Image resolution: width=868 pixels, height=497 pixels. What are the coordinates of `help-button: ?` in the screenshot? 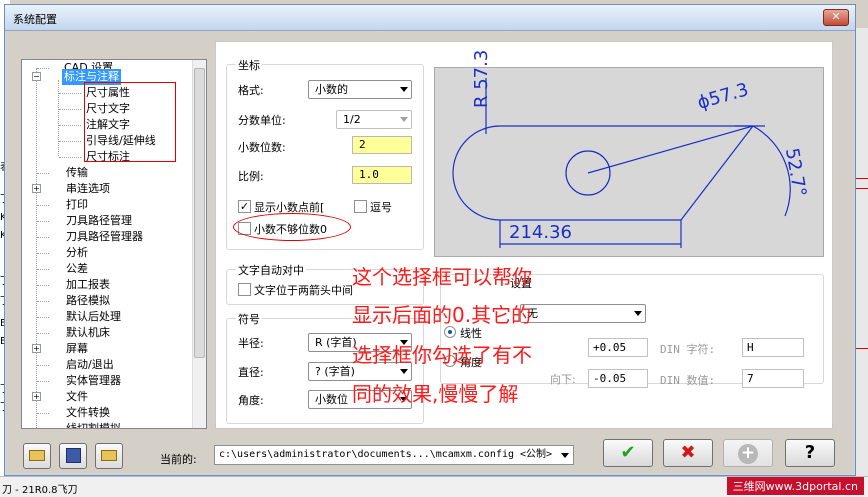 It's located at (810, 453).